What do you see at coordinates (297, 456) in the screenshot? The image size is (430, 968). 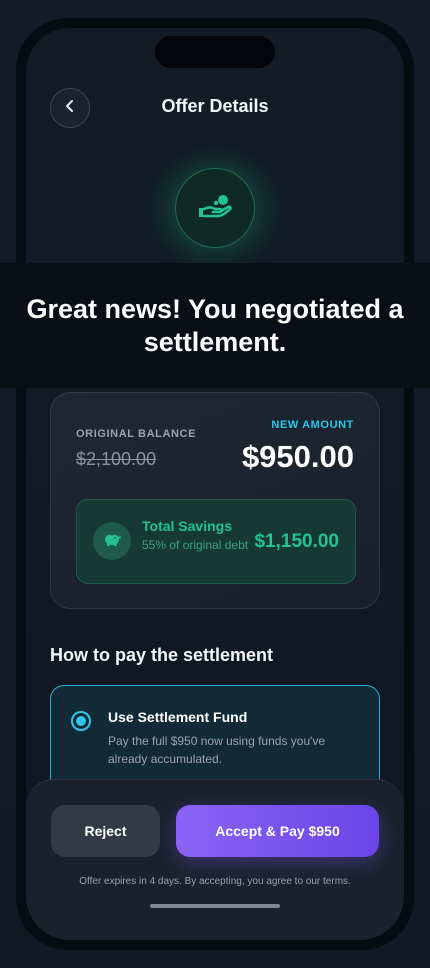 I see `new-amount-value: $950.00` at bounding box center [297, 456].